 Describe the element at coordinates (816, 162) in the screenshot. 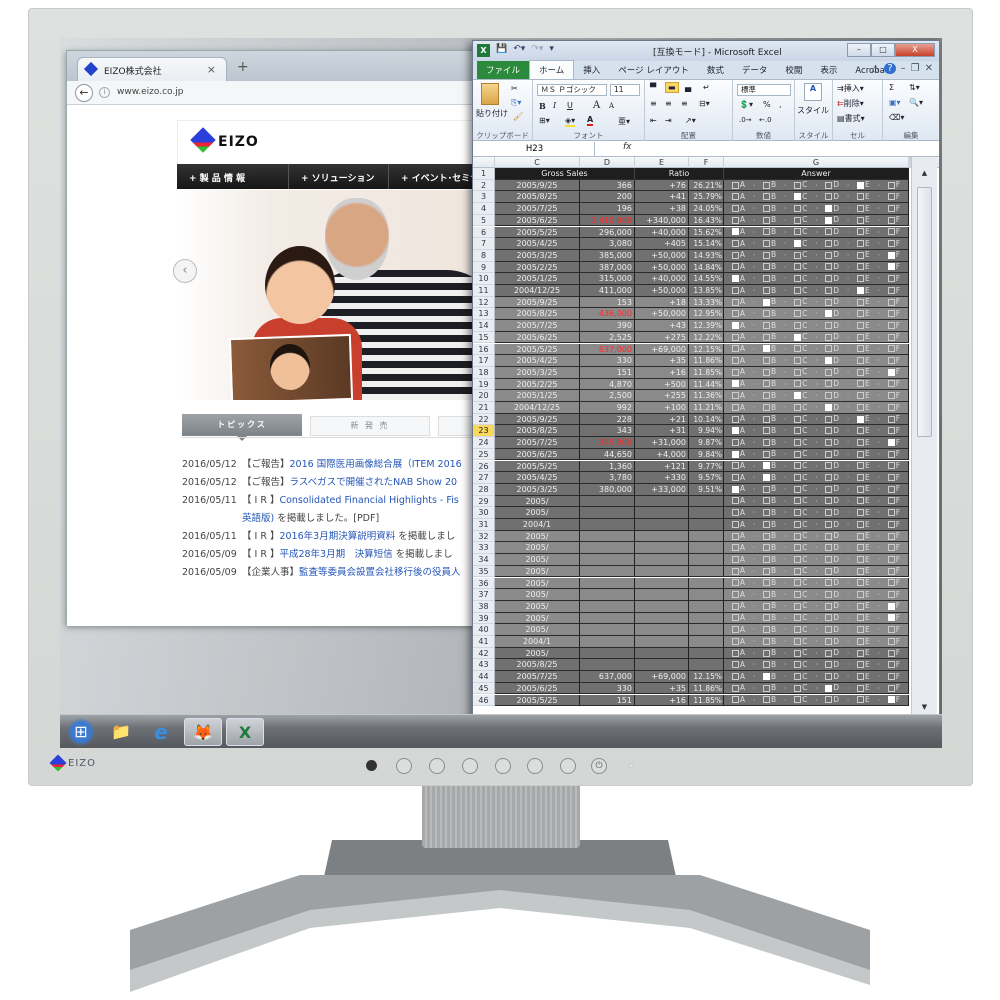

I see `column-header-g: G` at that location.